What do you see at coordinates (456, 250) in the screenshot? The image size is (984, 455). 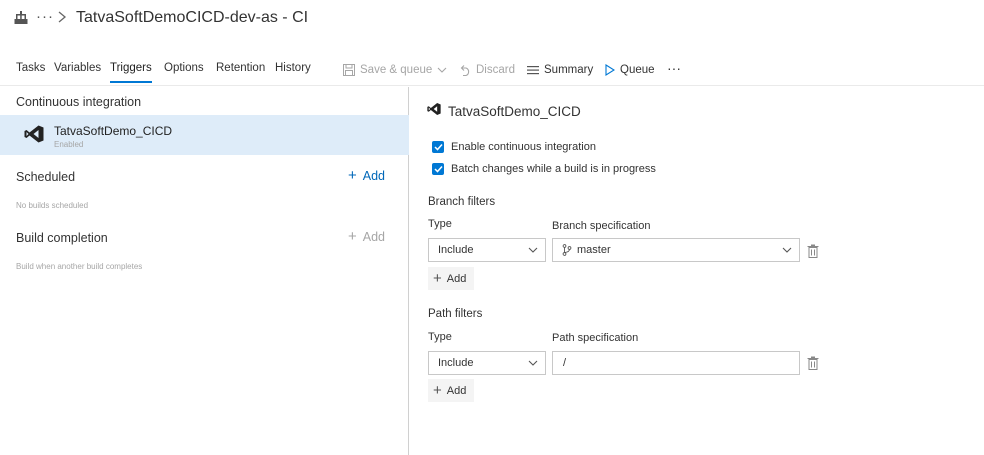 I see `branch-type-value: Include` at bounding box center [456, 250].